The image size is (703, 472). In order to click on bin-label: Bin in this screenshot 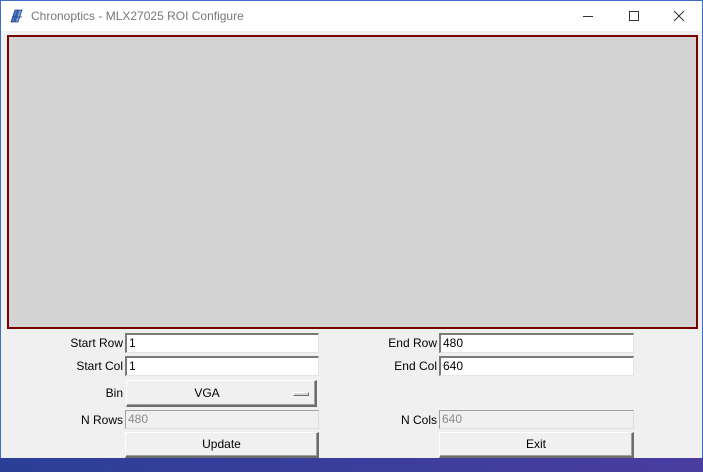, I will do `click(114, 393)`.